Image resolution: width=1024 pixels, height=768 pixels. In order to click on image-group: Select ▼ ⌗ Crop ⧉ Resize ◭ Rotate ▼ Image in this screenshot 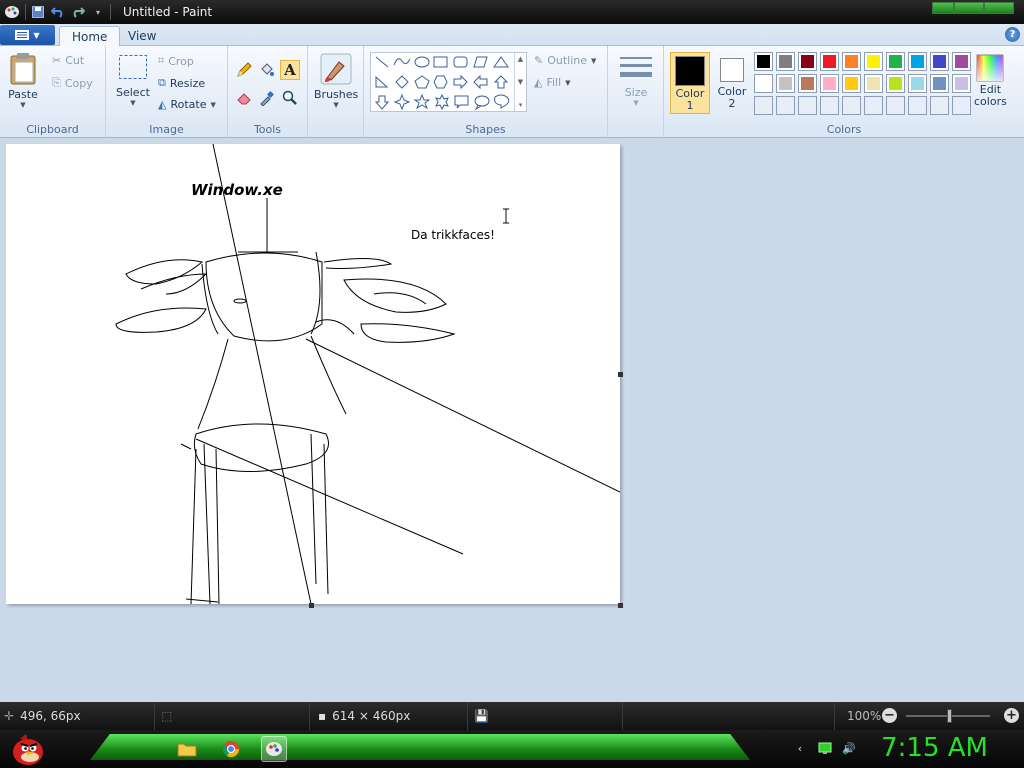, I will do `click(167, 92)`.